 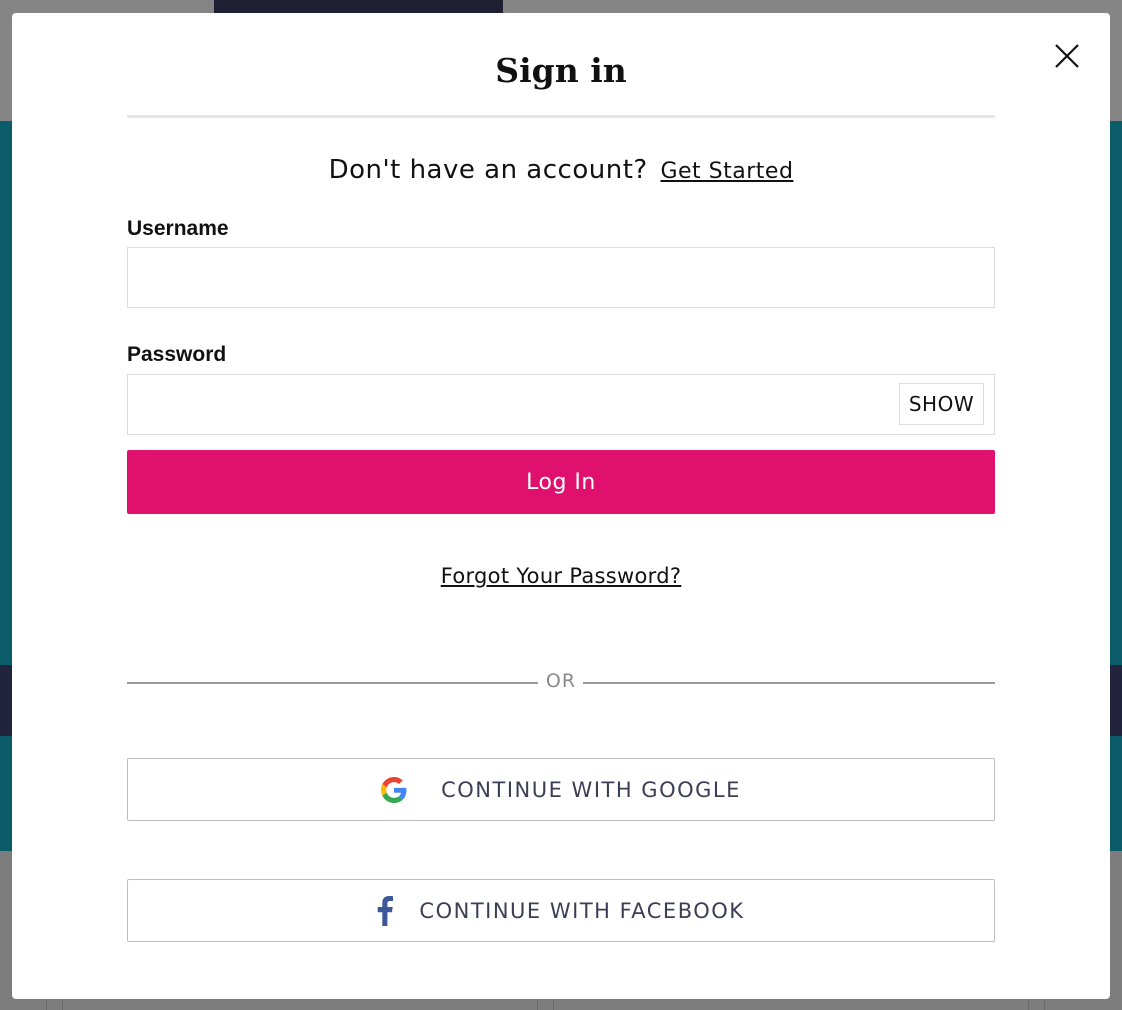 I want to click on background-header-block, so click(x=358, y=6).